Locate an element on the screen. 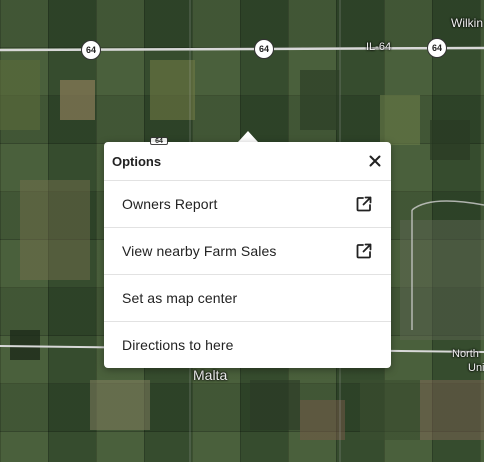 The height and width of the screenshot is (462, 484). menu-item-label: View nearby Farm Sales is located at coordinates (199, 251).